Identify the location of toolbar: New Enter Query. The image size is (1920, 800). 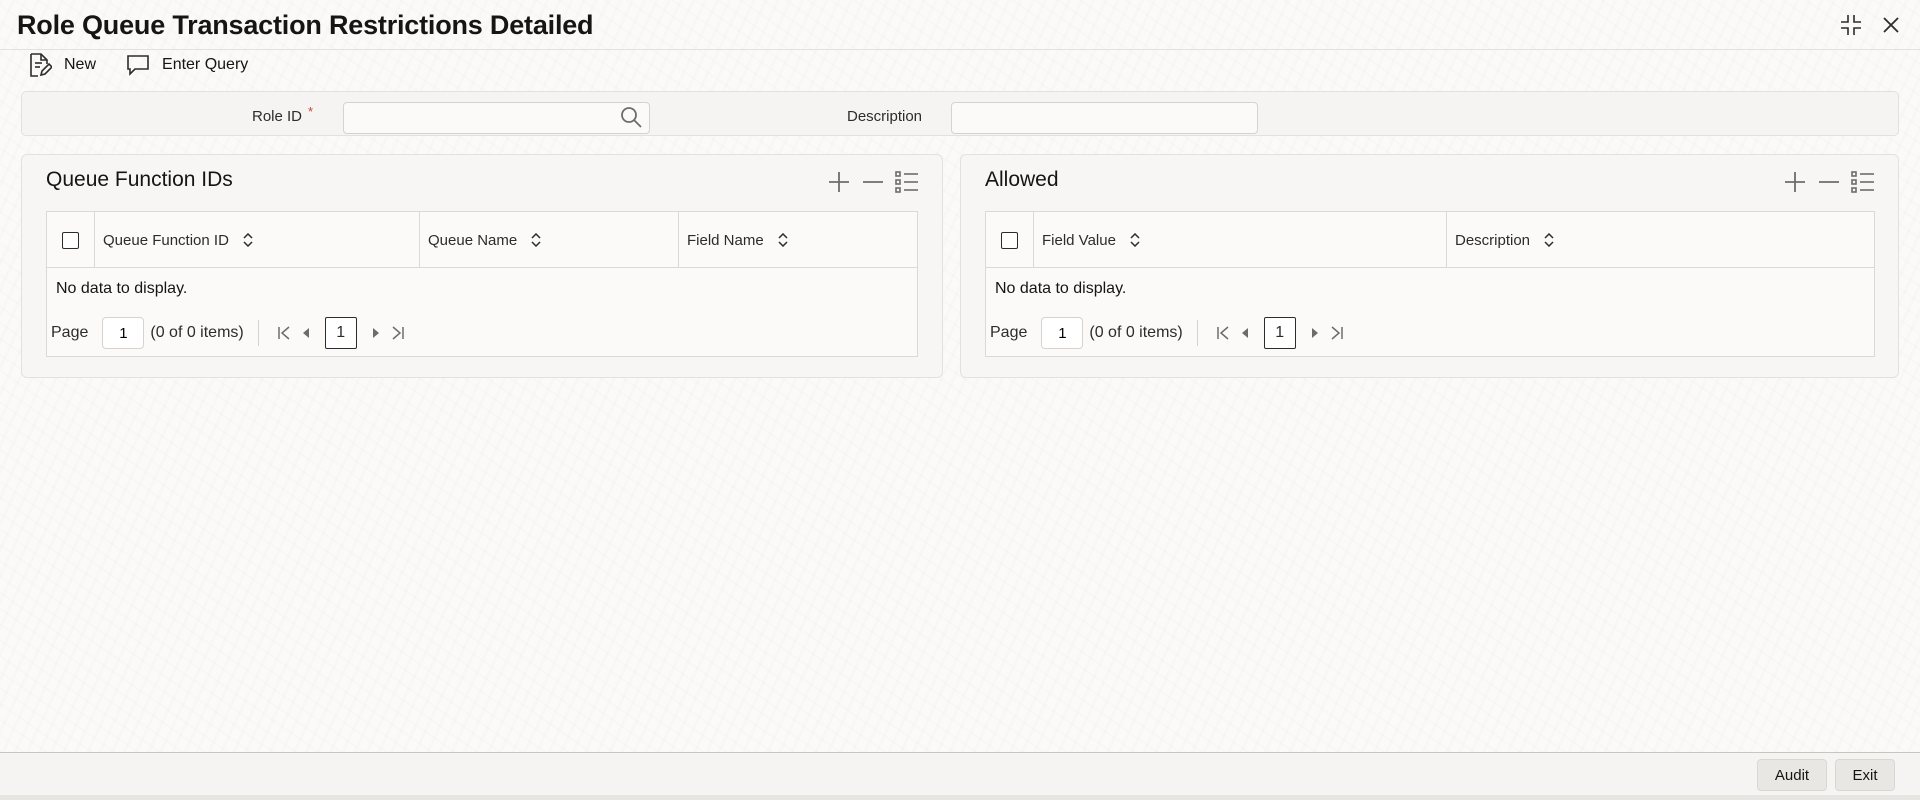
(138, 65).